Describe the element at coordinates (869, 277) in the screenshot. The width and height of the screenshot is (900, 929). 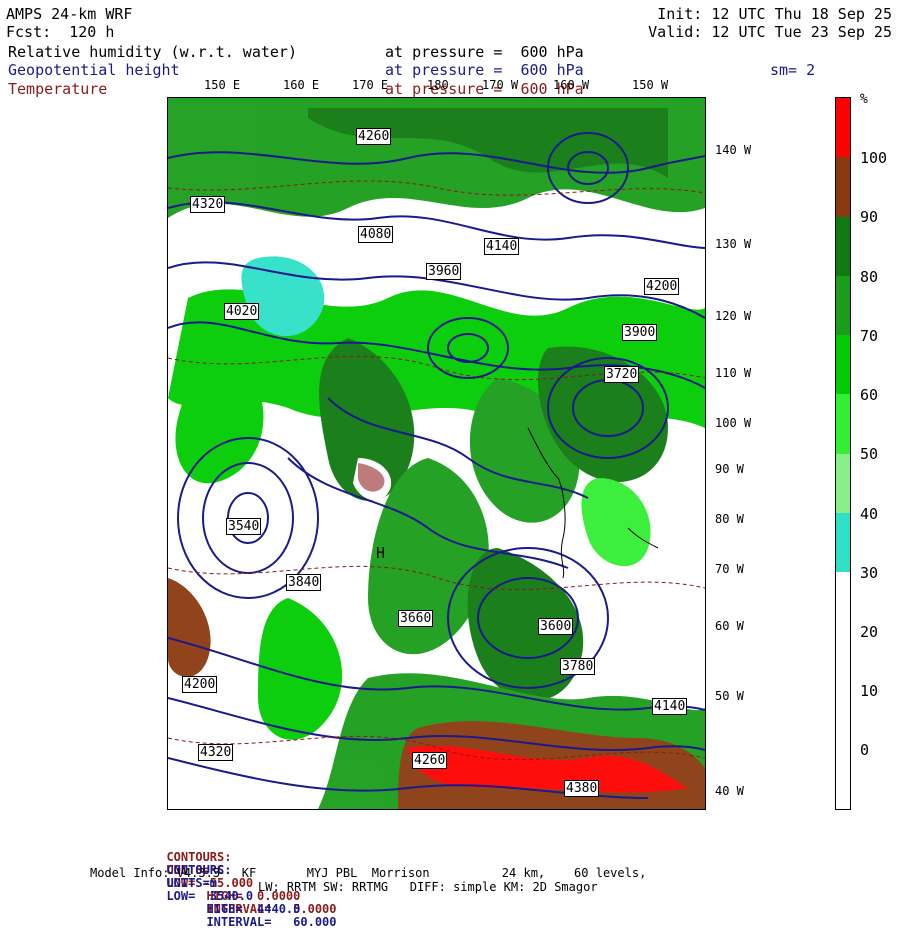
I see `colorbar-label: 80` at that location.